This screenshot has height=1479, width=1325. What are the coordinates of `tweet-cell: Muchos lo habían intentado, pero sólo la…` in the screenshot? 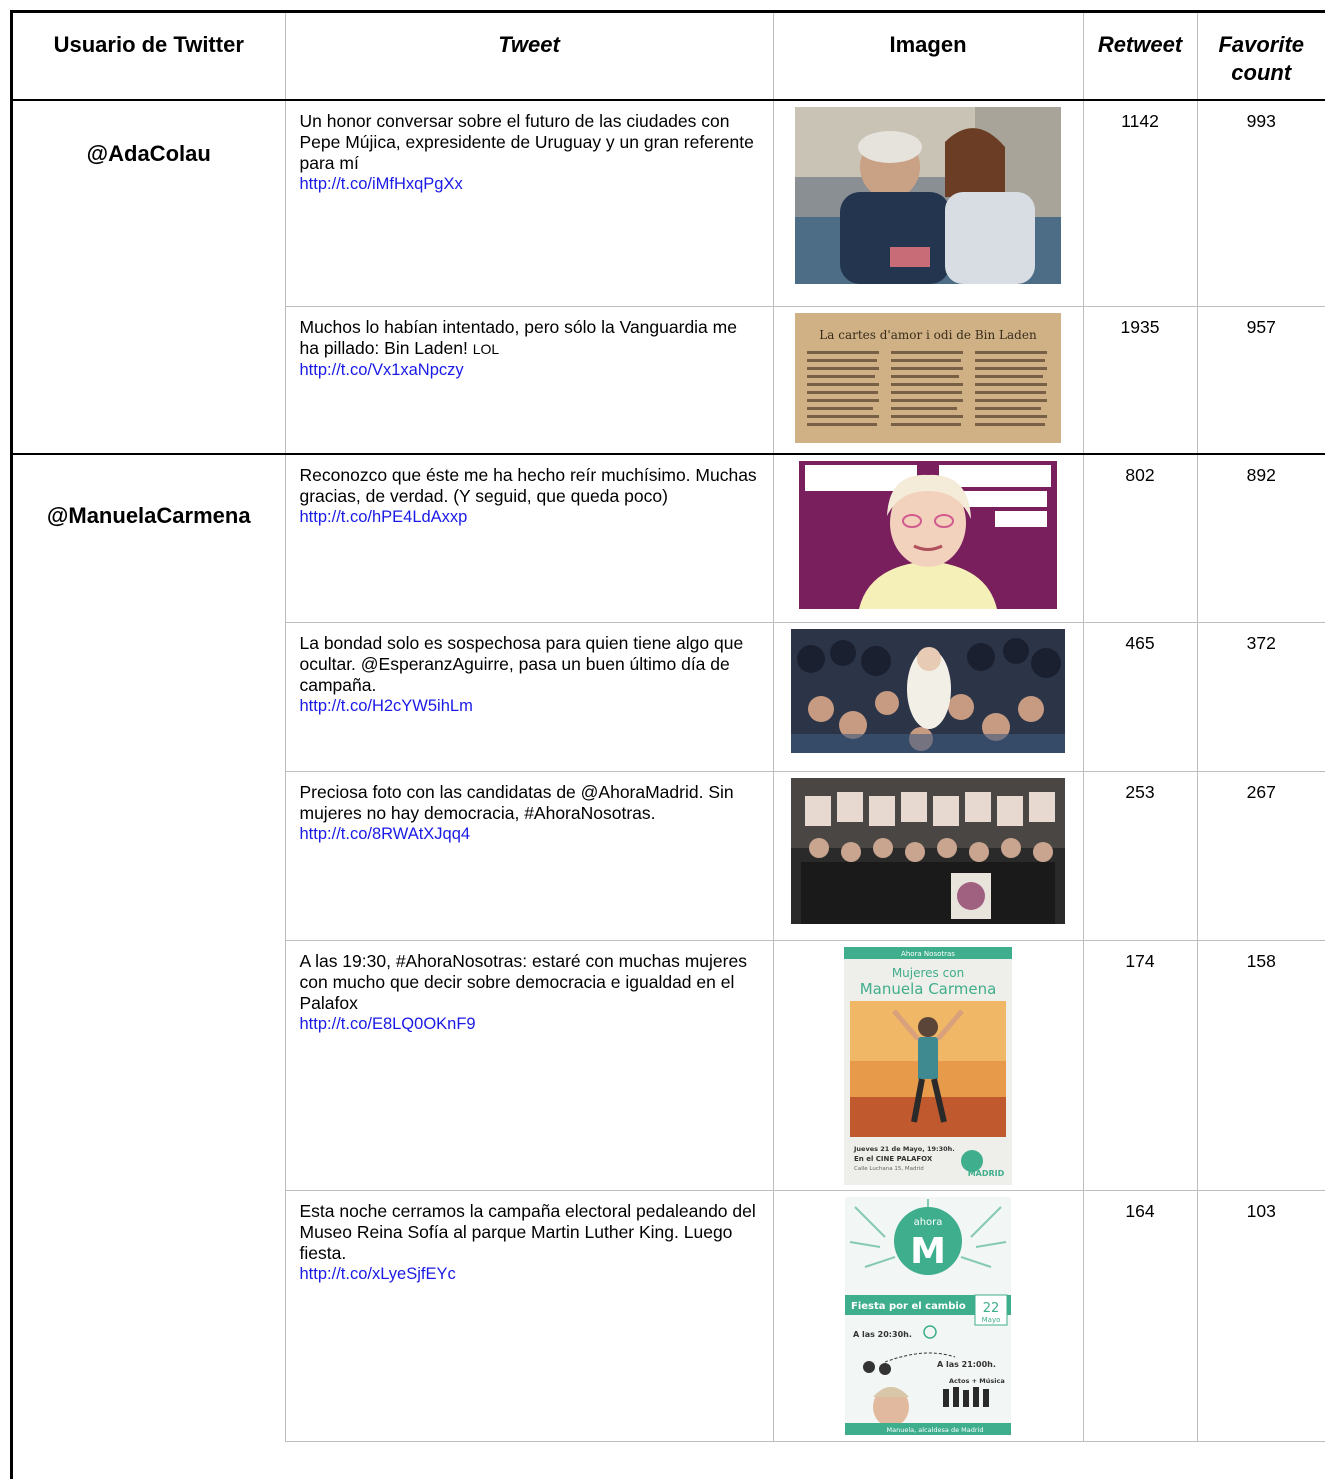 It's located at (529, 380).